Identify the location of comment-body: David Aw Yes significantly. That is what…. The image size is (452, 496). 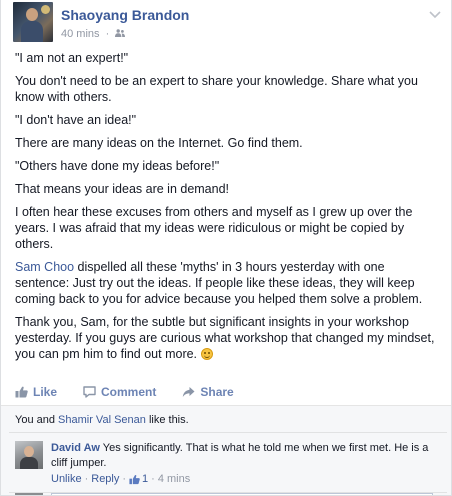
(241, 456).